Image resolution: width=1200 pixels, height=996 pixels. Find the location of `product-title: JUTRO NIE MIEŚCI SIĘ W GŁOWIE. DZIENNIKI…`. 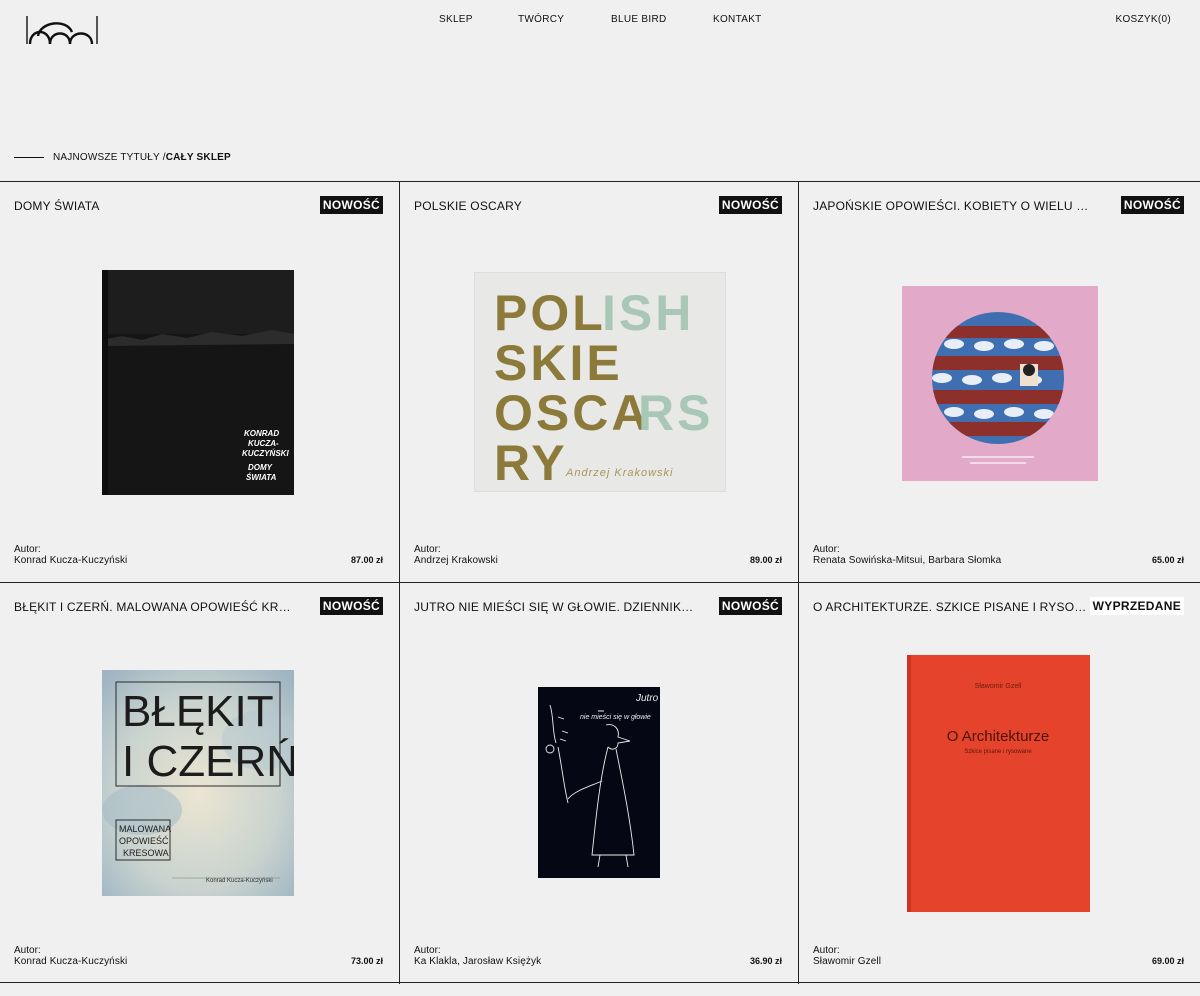

product-title: JUTRO NIE MIEŚCI SIĘ W GŁOWIE. DZIENNIKI… is located at coordinates (554, 607).